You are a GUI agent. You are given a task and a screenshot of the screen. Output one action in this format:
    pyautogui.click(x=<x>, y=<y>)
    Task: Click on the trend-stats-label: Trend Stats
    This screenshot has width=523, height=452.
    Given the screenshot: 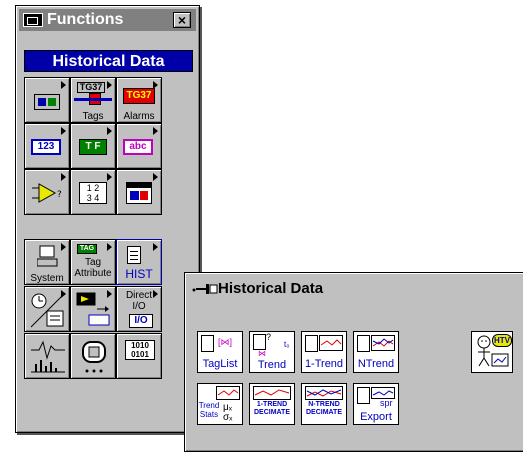 What is the action you would take?
    pyautogui.click(x=209, y=410)
    